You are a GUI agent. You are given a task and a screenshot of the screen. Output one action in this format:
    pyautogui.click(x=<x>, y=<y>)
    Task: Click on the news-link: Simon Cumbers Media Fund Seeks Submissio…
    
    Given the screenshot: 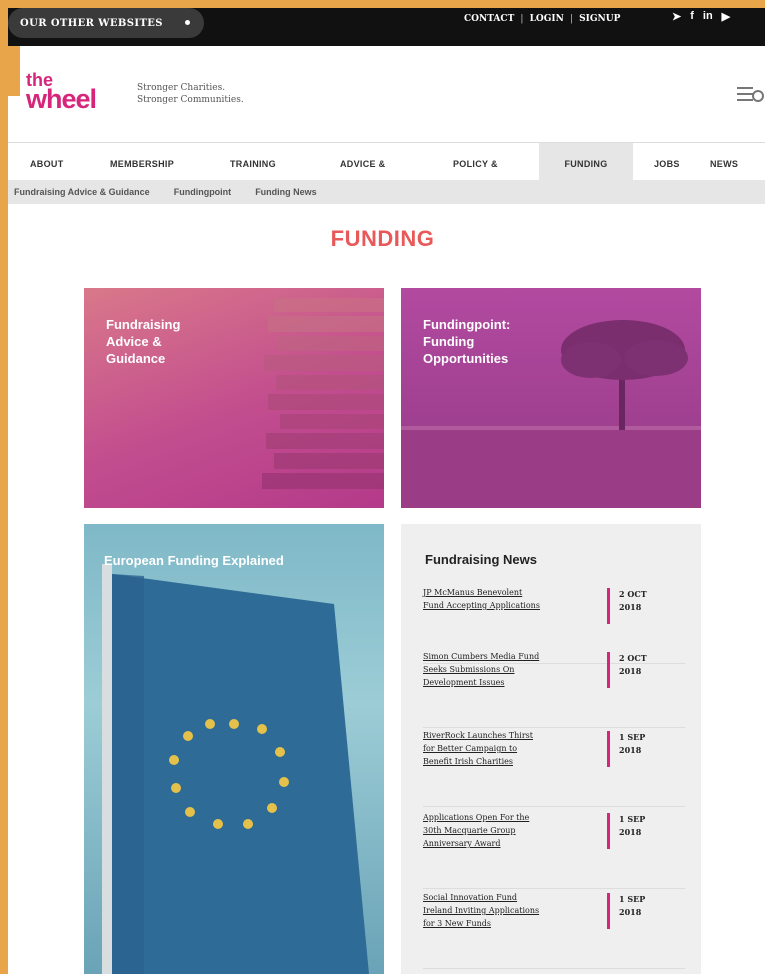 What is the action you would take?
    pyautogui.click(x=507, y=669)
    